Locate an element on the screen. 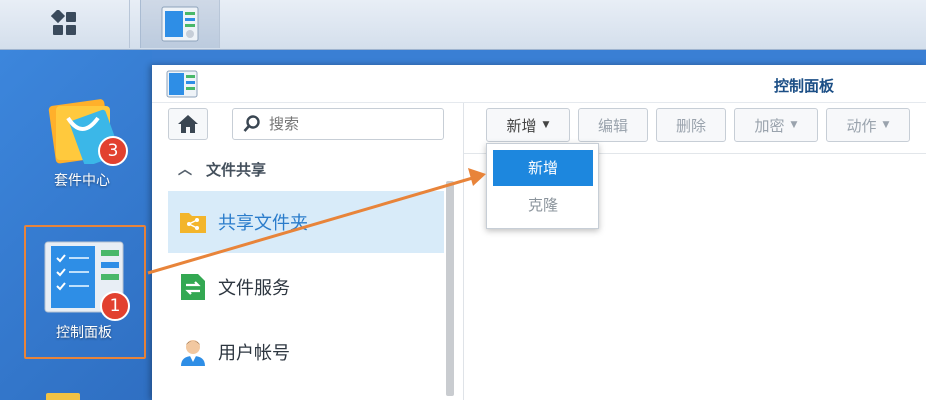 The height and width of the screenshot is (400, 926). sidebar-item-file-services: 文件服务 is located at coordinates (306, 287).